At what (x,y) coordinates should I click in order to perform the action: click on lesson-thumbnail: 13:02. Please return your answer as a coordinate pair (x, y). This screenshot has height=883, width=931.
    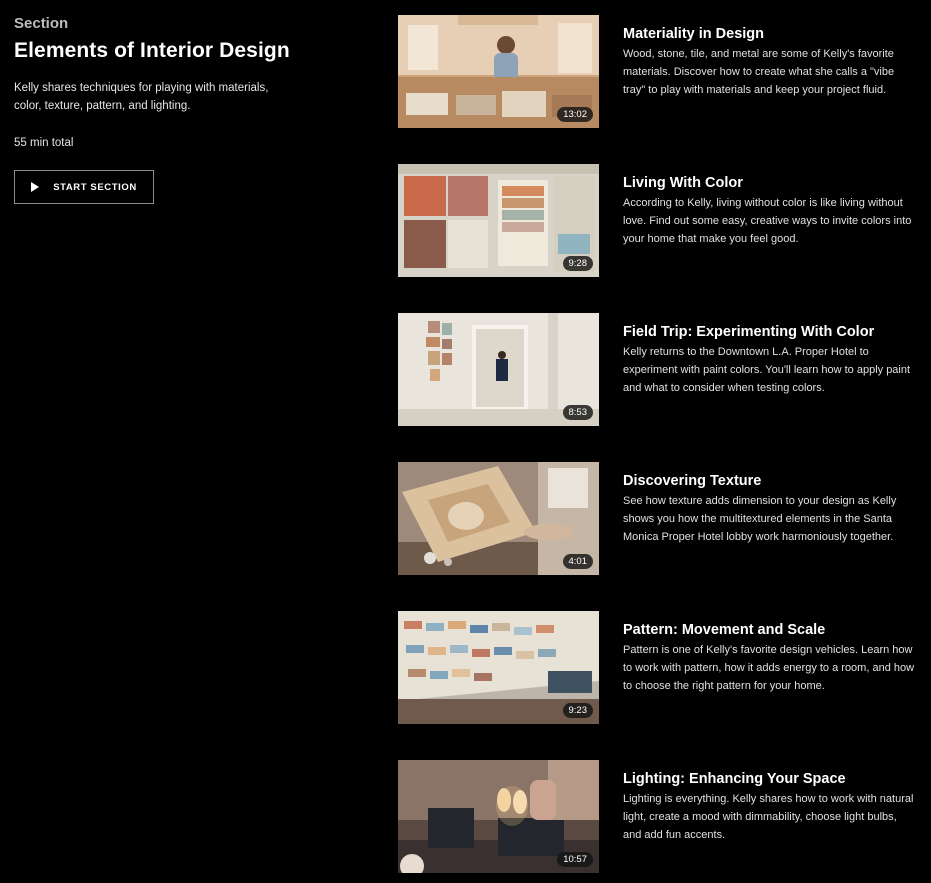
    Looking at the image, I should click on (498, 71).